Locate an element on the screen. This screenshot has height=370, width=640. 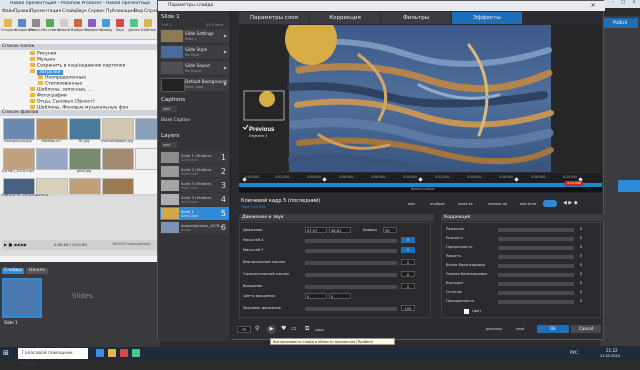
toolbar-effects-button: Эффекты is located at coordinates (94, 28).